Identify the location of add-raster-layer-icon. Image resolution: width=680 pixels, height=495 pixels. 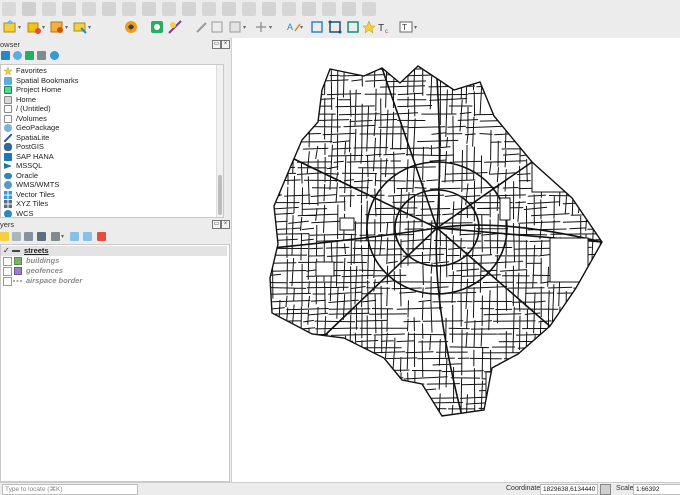
(57, 27).